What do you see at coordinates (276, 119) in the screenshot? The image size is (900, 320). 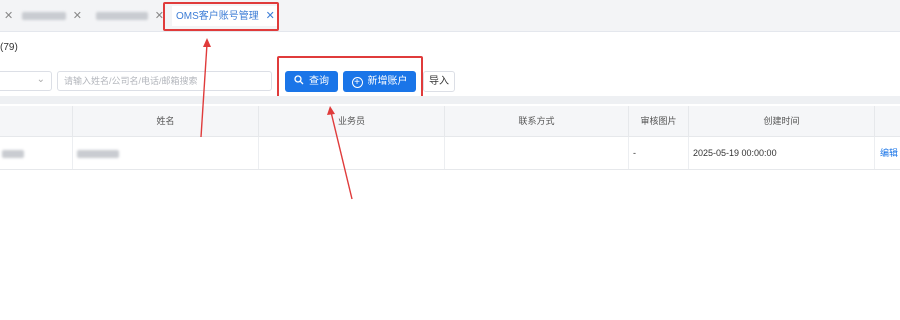 I see `annotation-arrows` at bounding box center [276, 119].